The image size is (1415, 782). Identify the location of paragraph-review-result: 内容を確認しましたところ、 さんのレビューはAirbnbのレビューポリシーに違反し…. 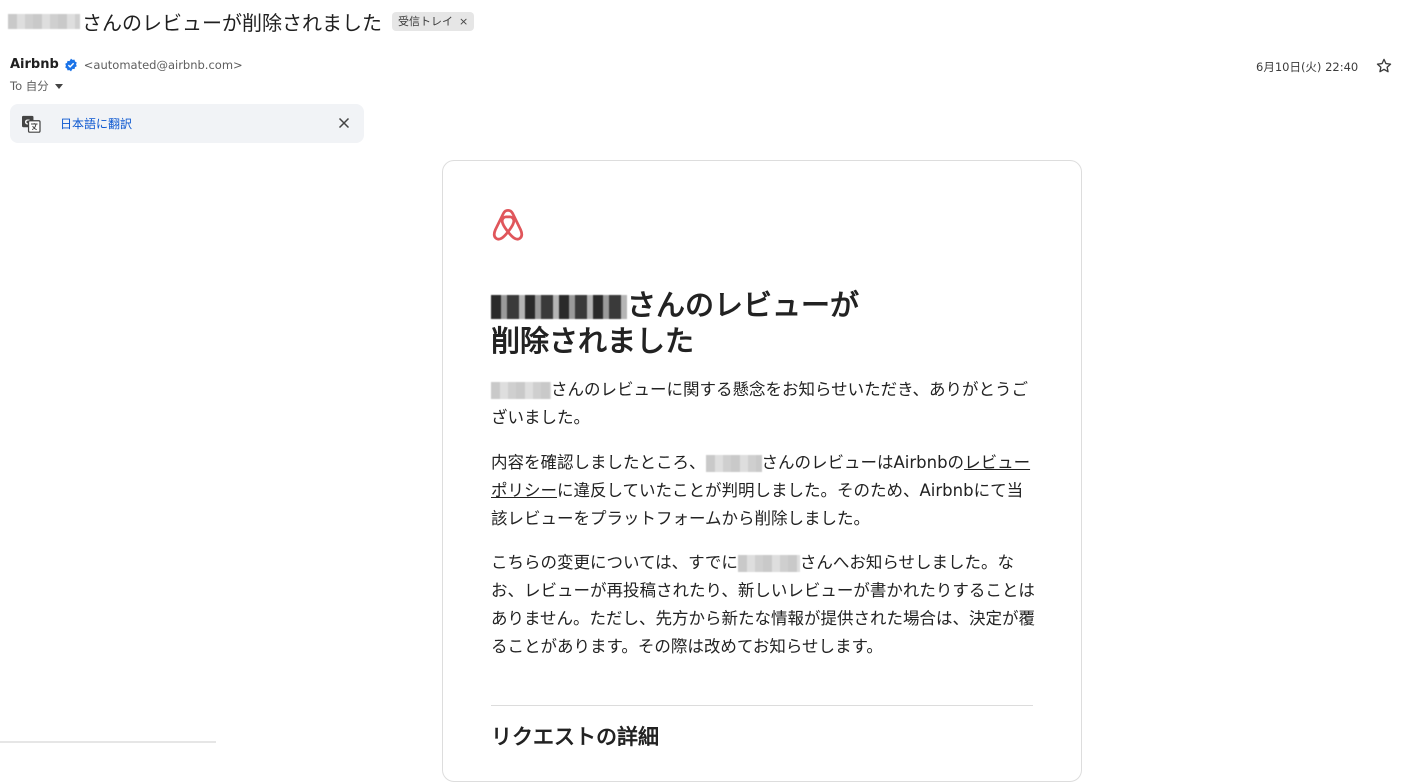
(763, 491).